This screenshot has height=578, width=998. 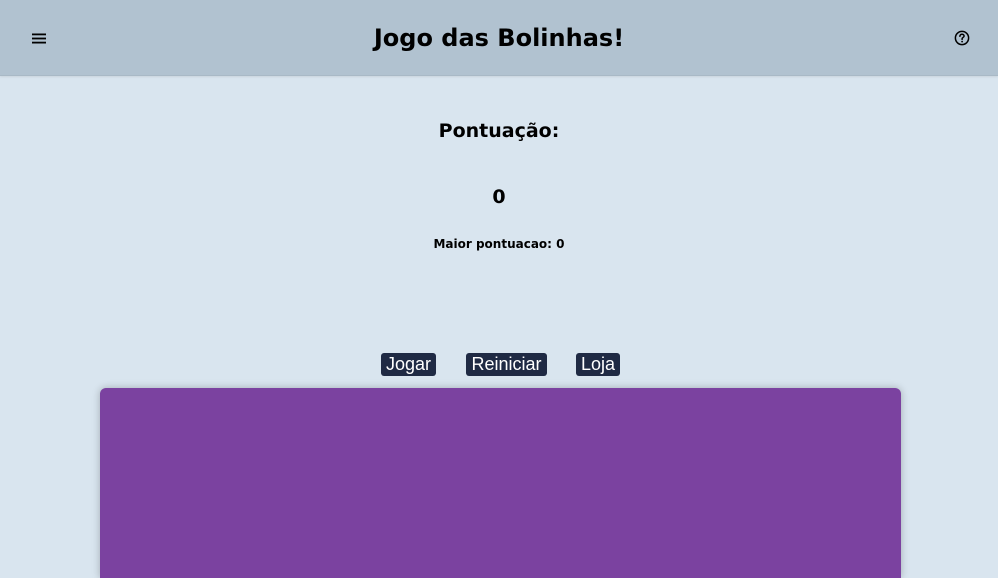 I want to click on help-button, so click(x=962, y=38).